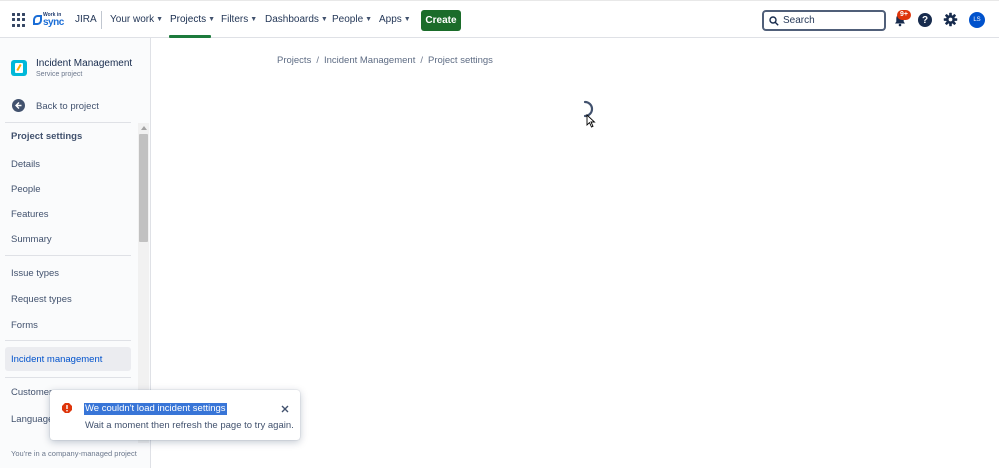 Image resolution: width=999 pixels, height=468 pixels. What do you see at coordinates (25, 164) in the screenshot?
I see `sidebar-item-details: Details` at bounding box center [25, 164].